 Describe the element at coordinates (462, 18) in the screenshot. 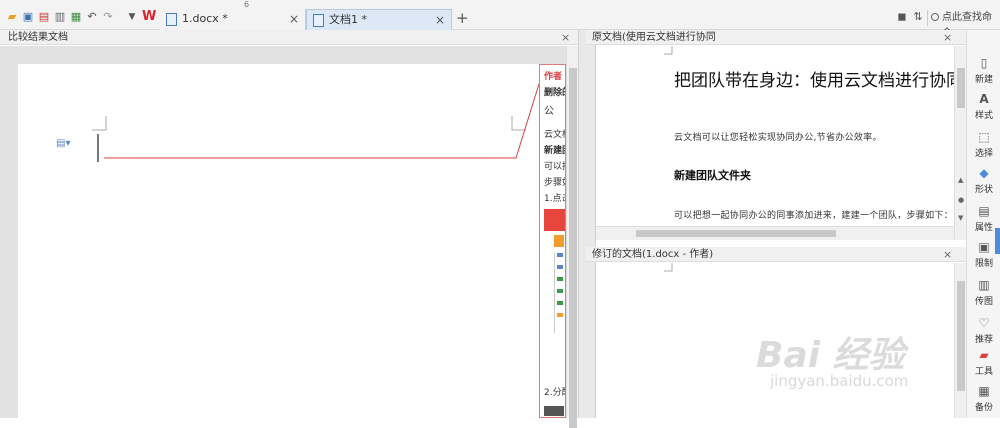

I see `add-tab-button: +` at that location.